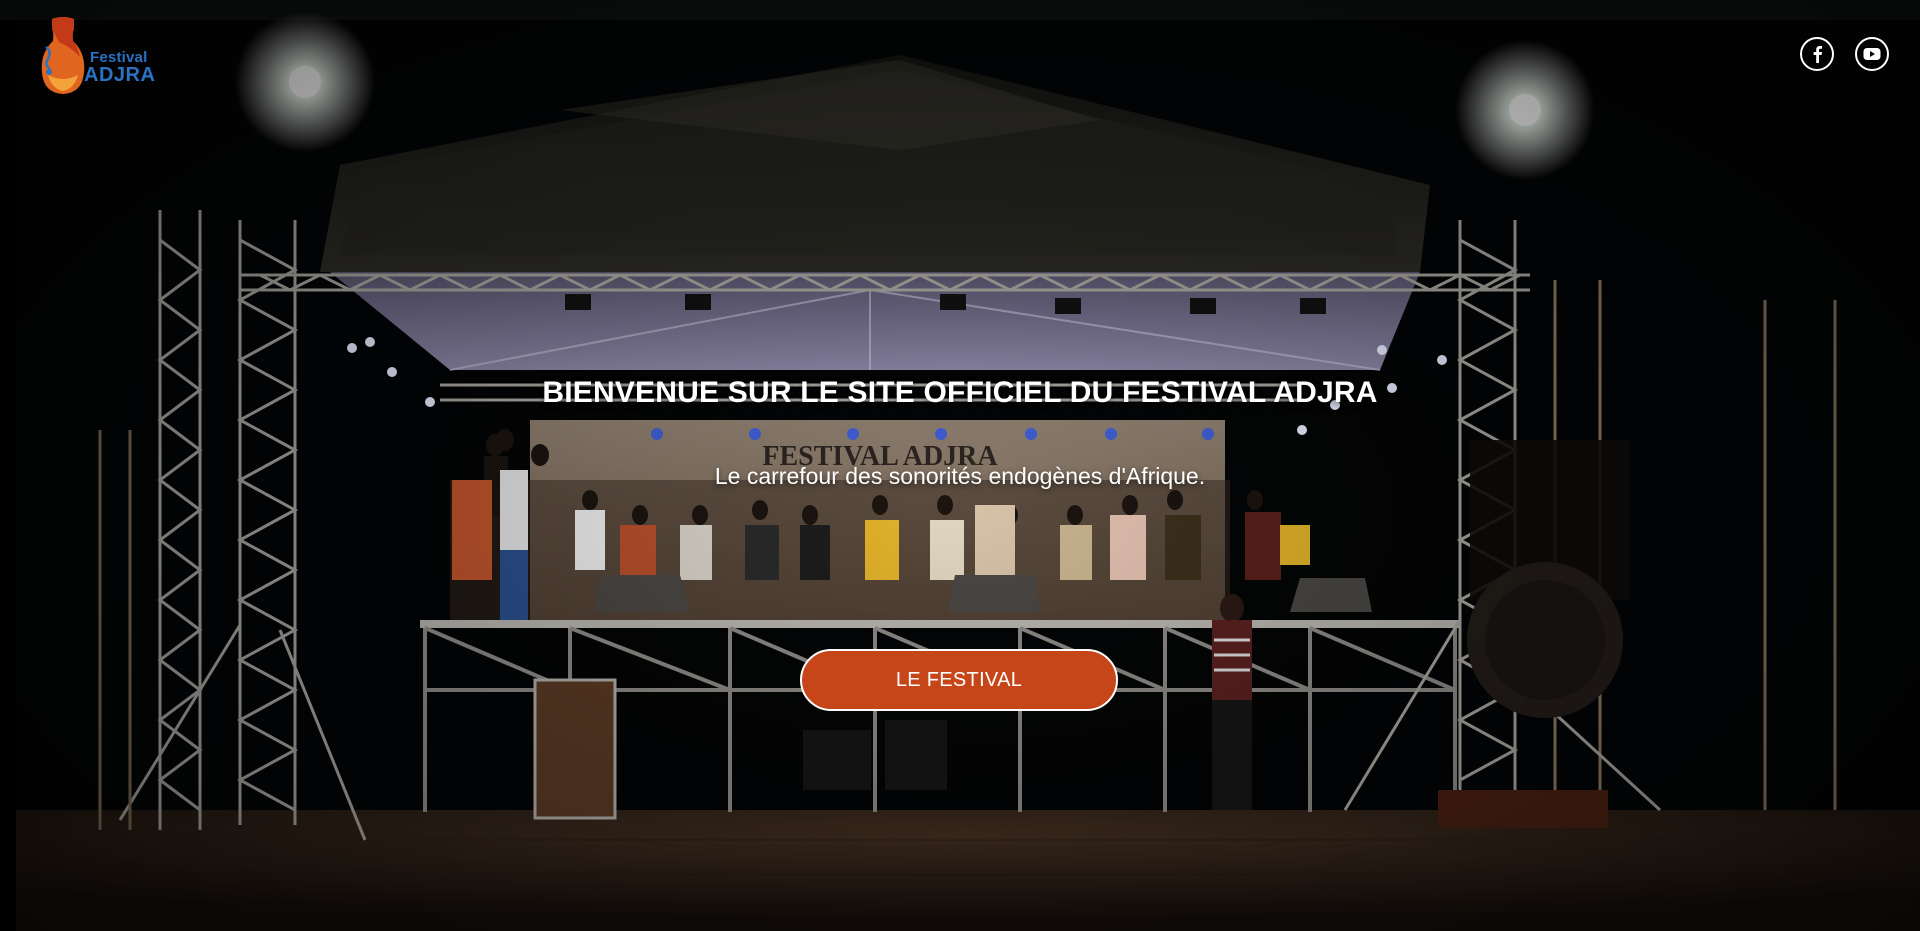 This screenshot has width=1920, height=931. What do you see at coordinates (120, 75) in the screenshot?
I see `logo-text-adjra: ADJRA` at bounding box center [120, 75].